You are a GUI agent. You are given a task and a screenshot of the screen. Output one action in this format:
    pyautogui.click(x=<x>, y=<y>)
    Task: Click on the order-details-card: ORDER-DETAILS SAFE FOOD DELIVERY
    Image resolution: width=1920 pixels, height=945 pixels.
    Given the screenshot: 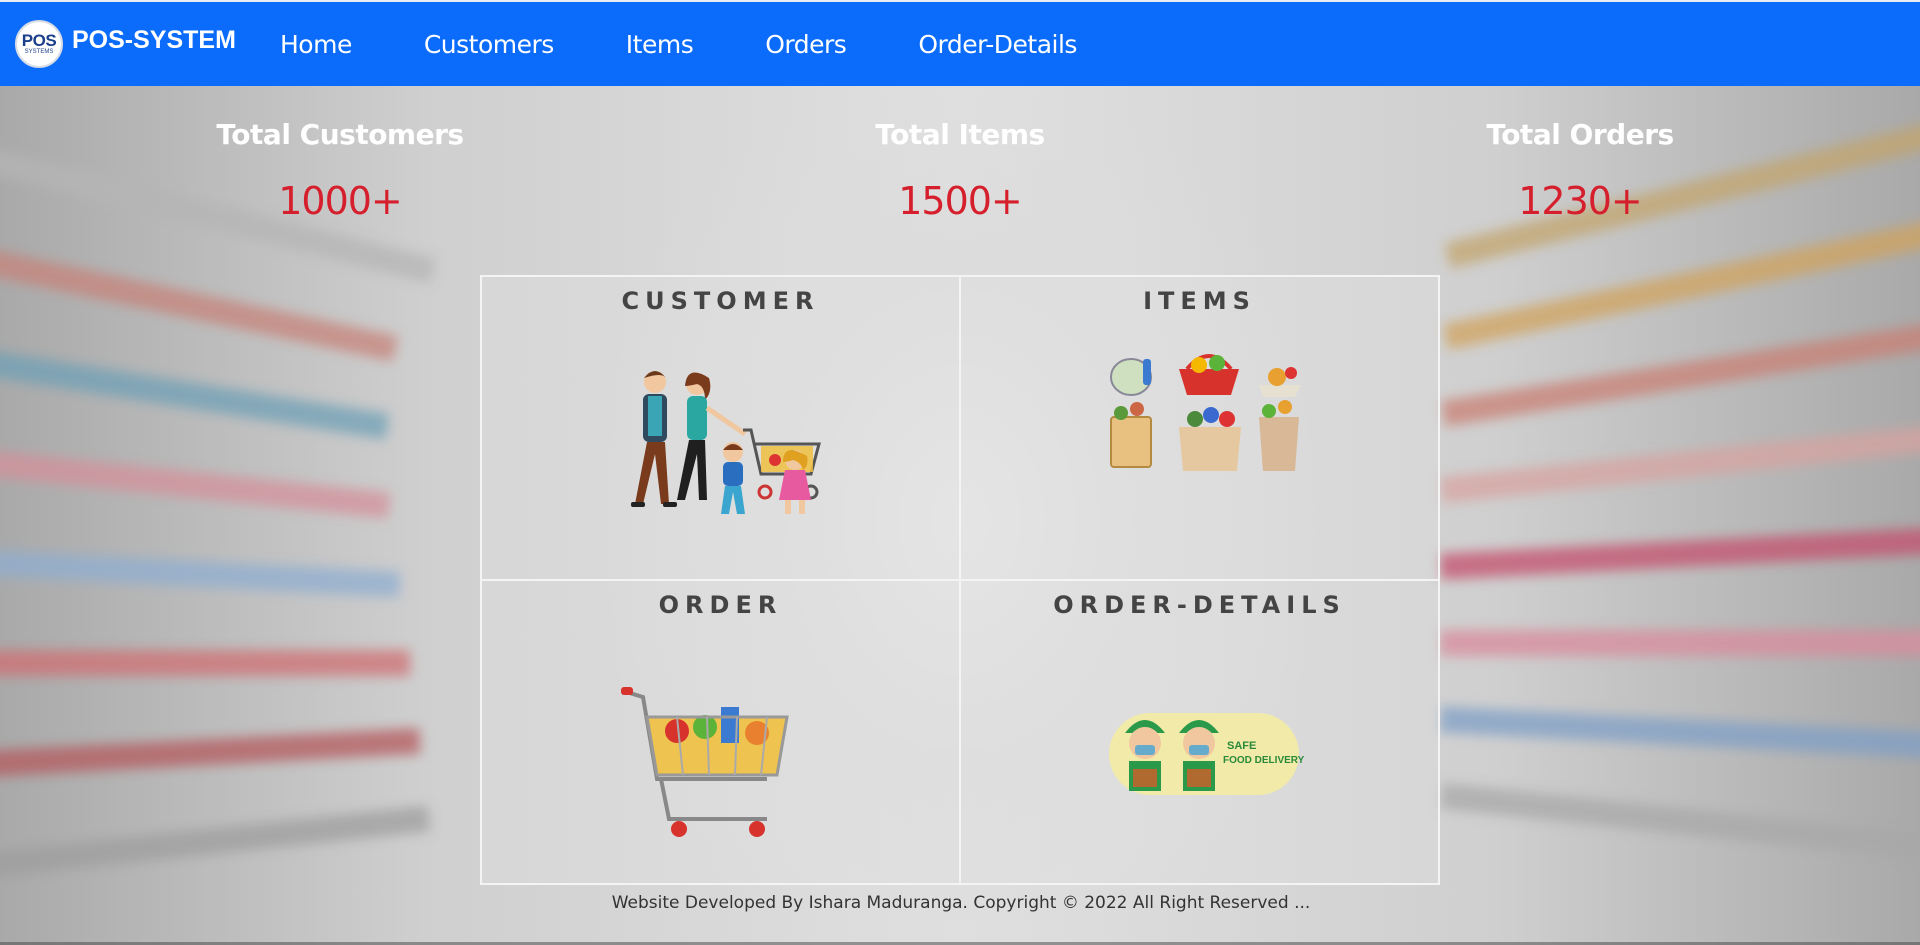 What is the action you would take?
    pyautogui.click(x=1199, y=732)
    